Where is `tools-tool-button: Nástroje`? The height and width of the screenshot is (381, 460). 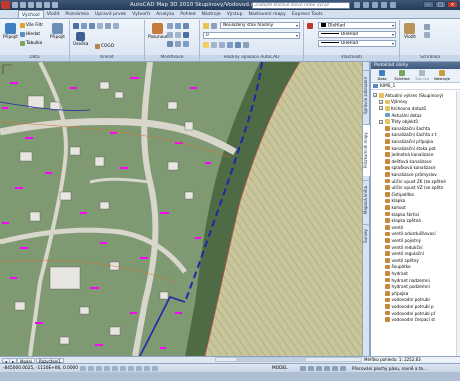
tools-tool-button: Nástroje is located at coordinates (442, 75).